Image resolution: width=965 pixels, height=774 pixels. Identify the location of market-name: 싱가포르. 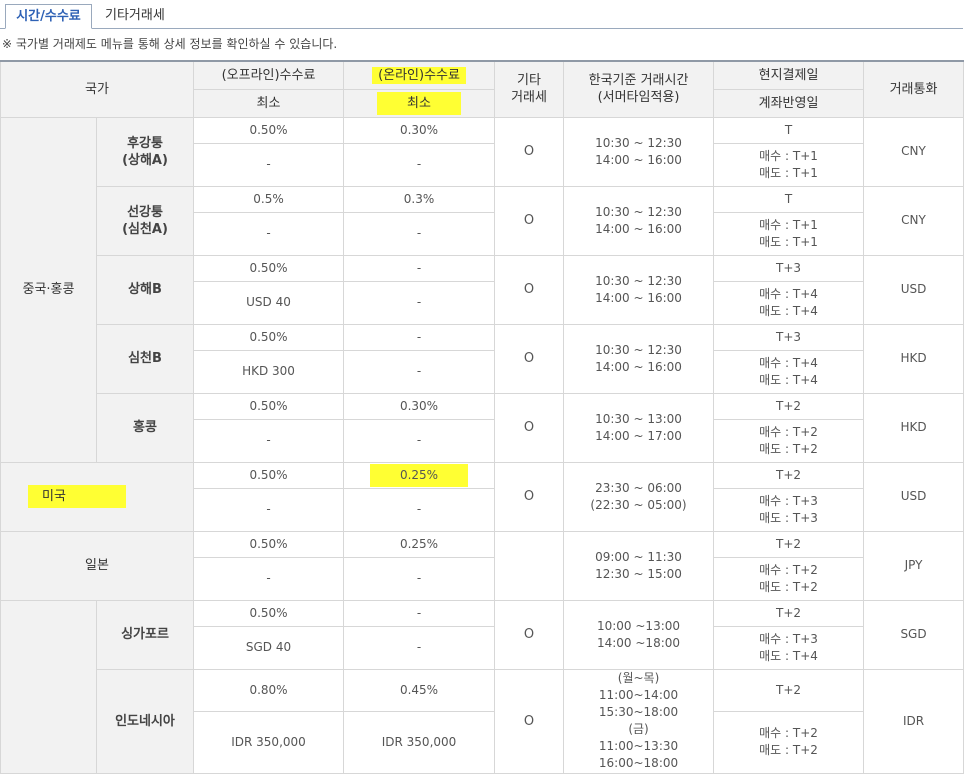
(145, 634).